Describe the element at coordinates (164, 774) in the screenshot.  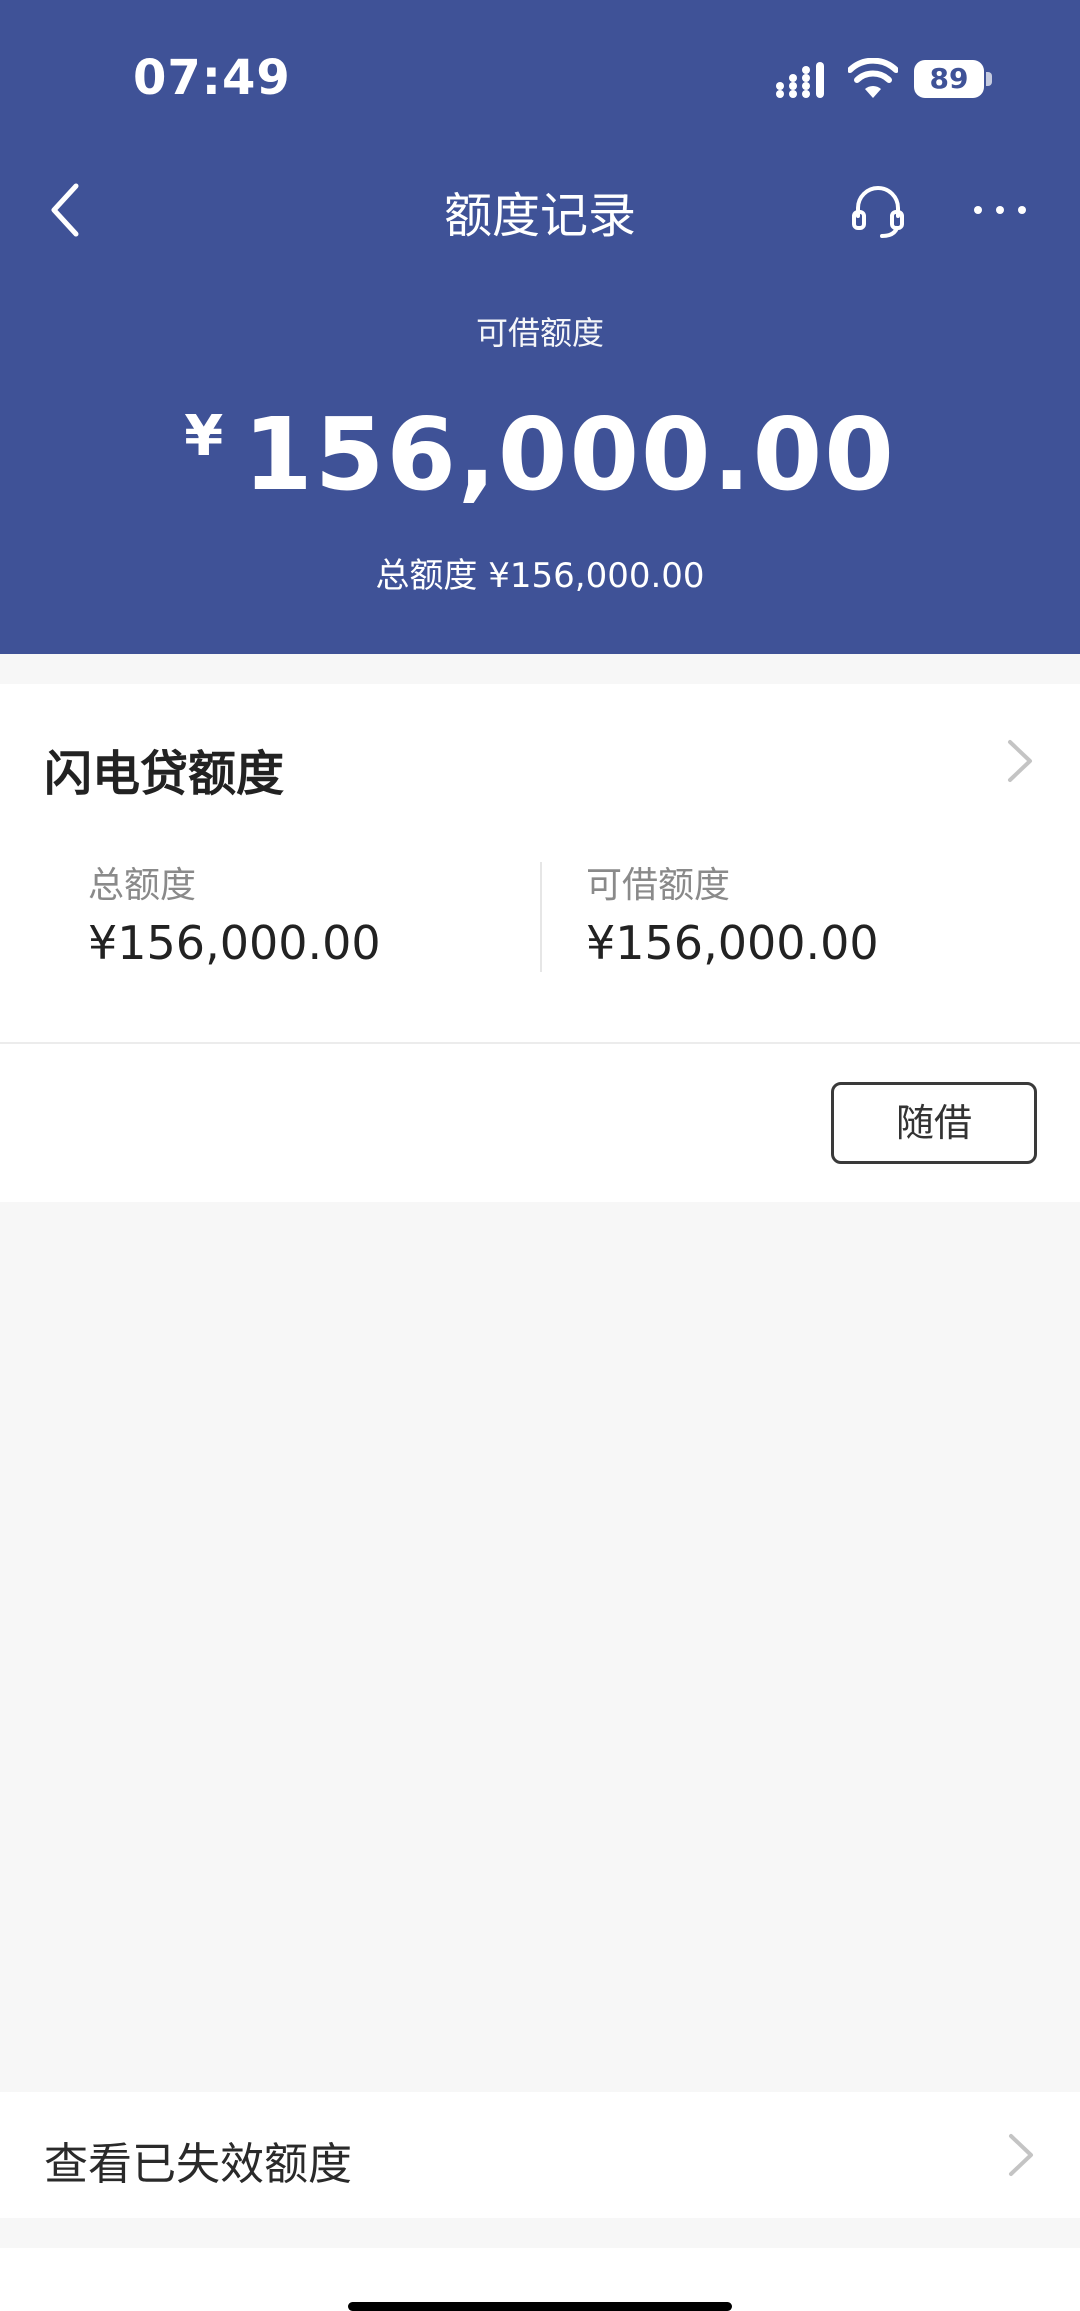
I see `card-title: 闪电贷额度` at that location.